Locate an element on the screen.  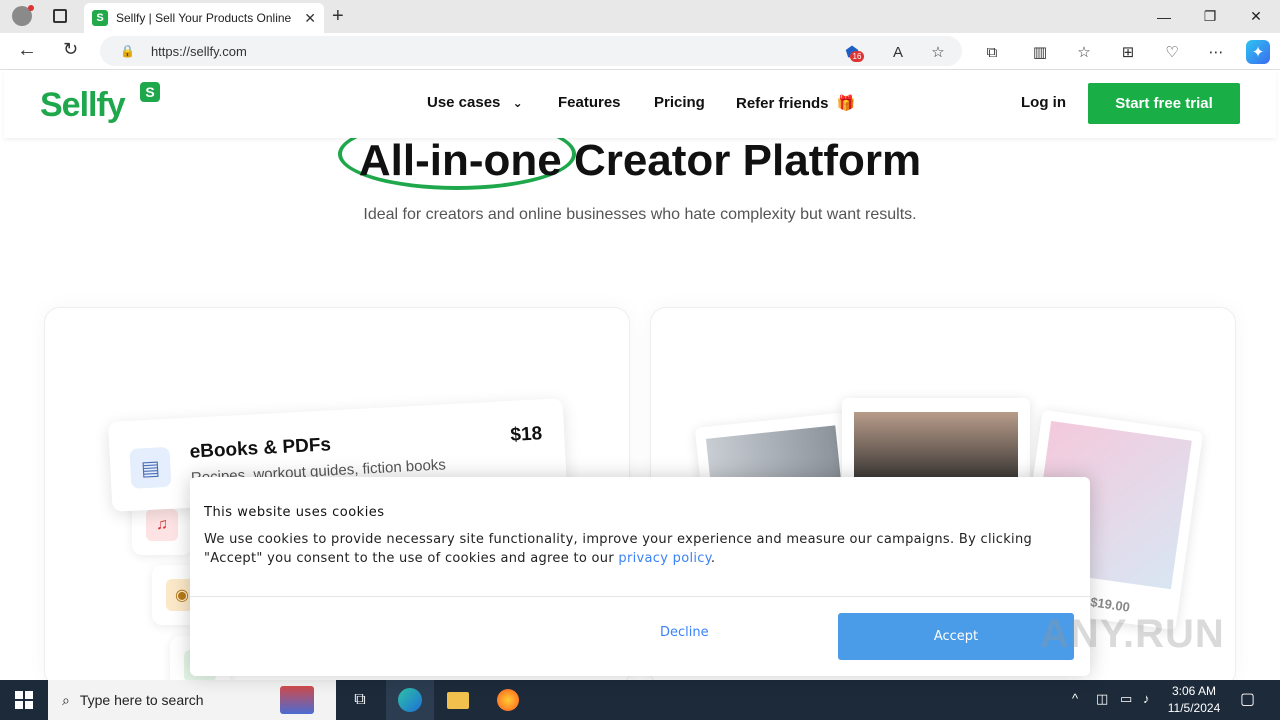
nav-use-cases-label: Use cases is located at coordinates (464, 102).